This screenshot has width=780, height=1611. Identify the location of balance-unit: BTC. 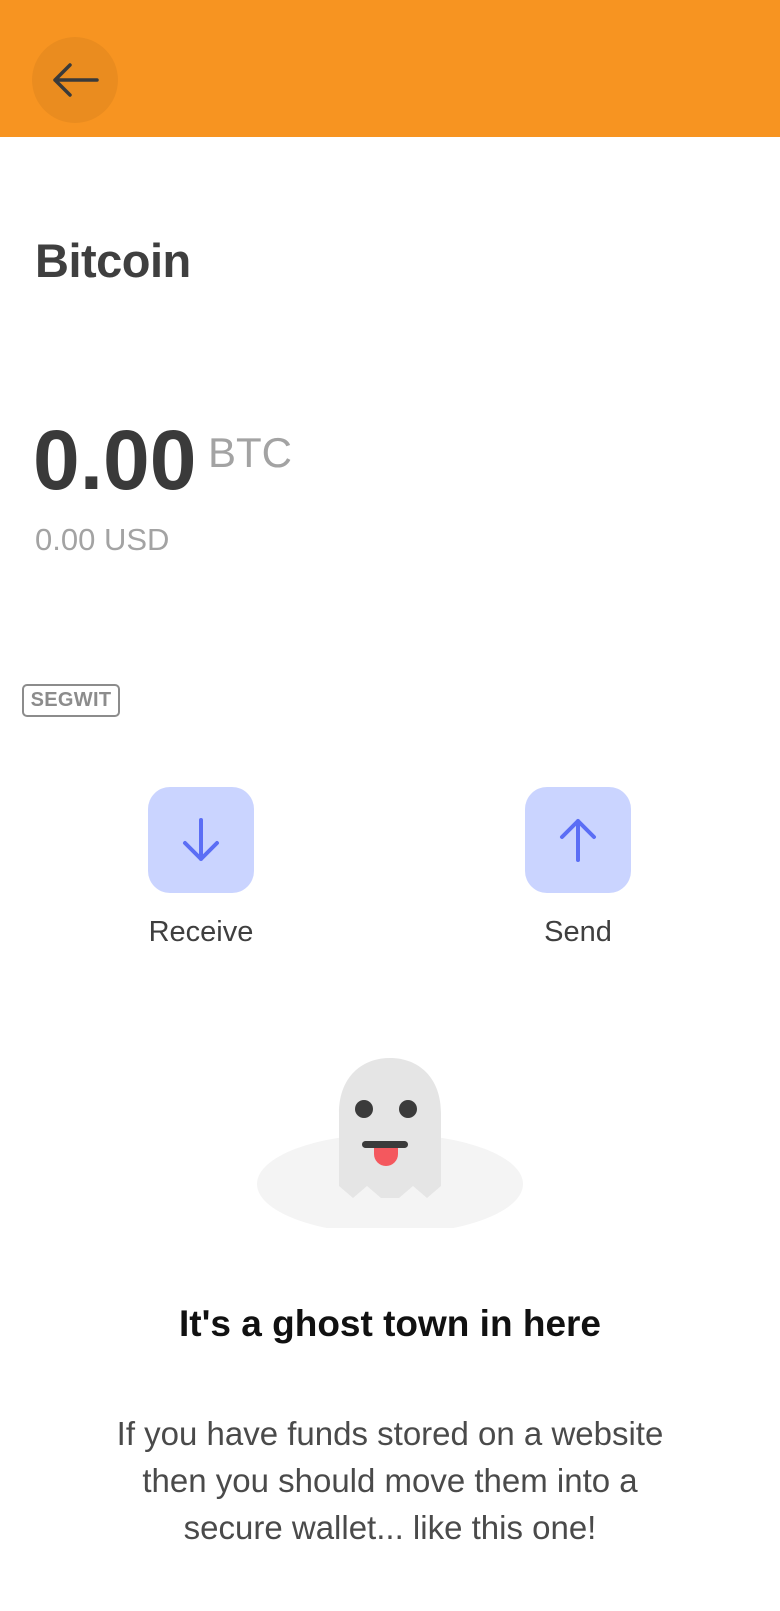
(250, 452).